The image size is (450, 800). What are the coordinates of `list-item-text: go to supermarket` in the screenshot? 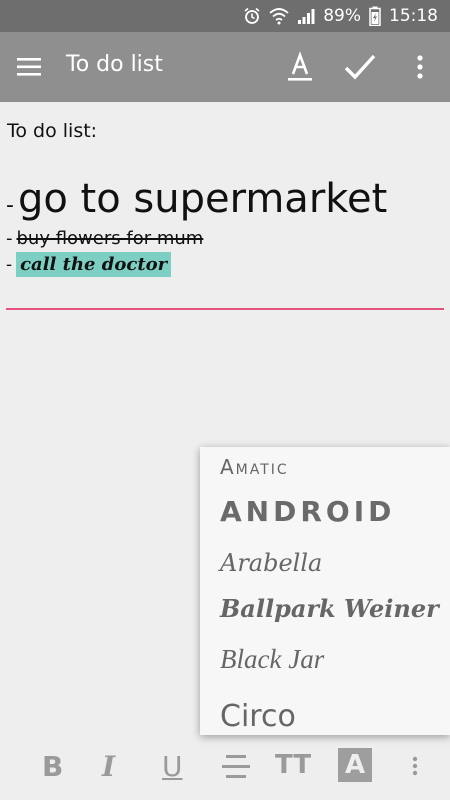 It's located at (202, 199).